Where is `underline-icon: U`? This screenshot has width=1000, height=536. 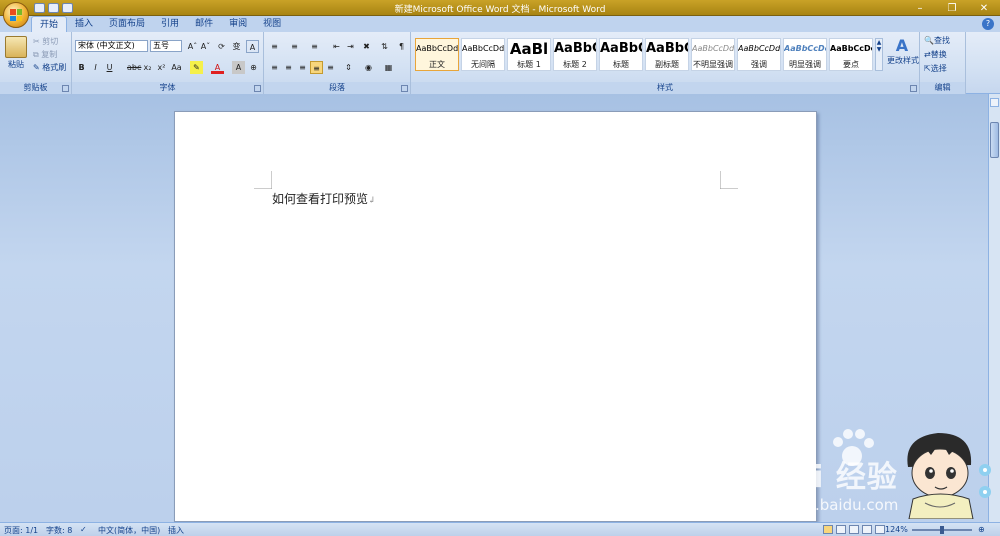
underline-icon: U is located at coordinates (109, 67).